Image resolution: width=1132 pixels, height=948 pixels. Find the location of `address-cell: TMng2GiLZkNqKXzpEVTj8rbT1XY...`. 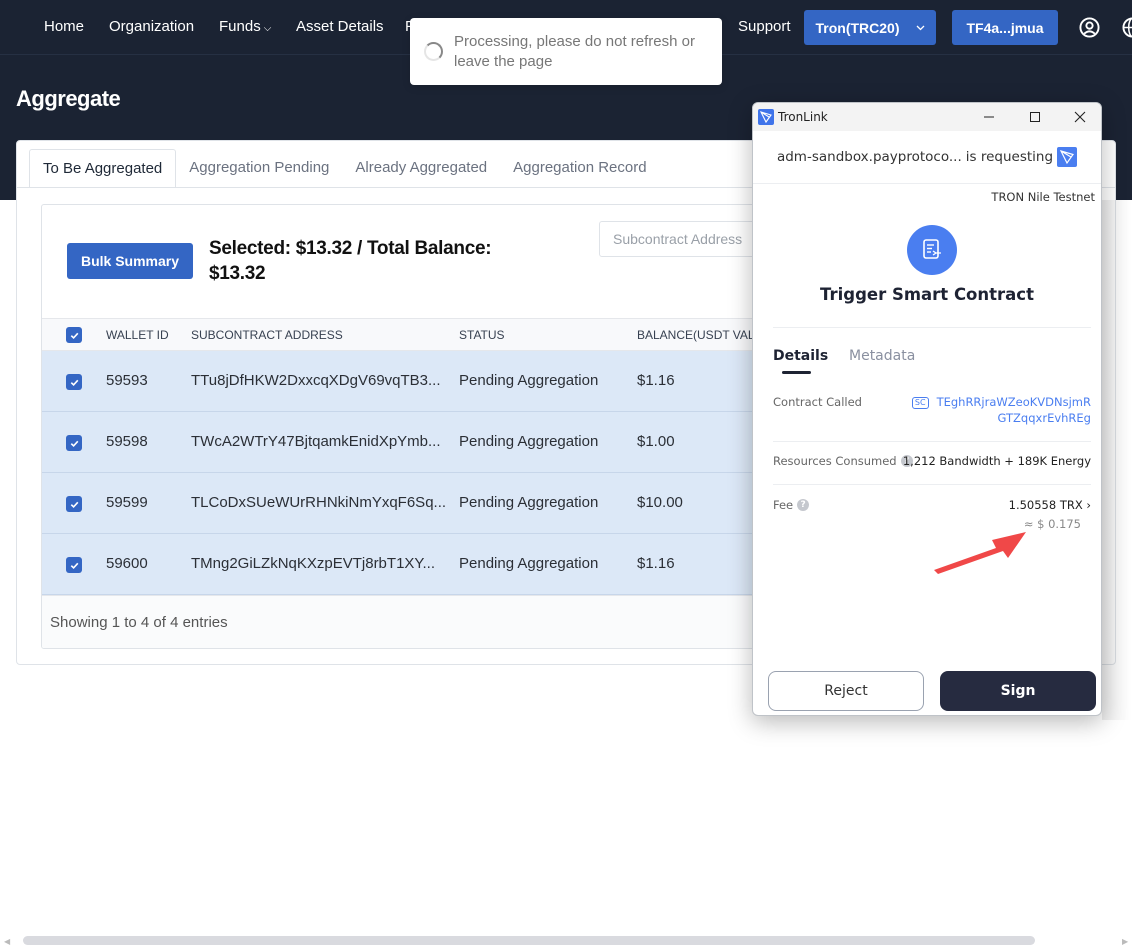

address-cell: TMng2GiLZkNqKXzpEVTj8rbT1XY... is located at coordinates (313, 563).